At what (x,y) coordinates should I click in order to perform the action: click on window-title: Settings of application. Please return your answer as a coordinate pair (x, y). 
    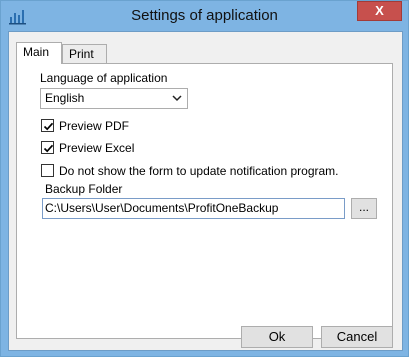
    Looking at the image, I should click on (204, 15).